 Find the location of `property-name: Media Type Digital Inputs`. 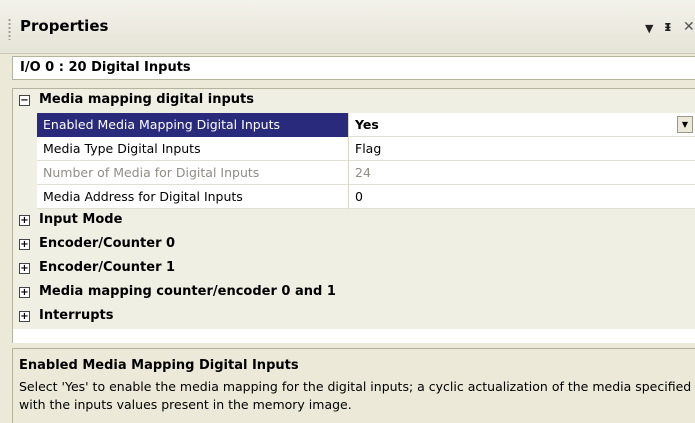

property-name: Media Type Digital Inputs is located at coordinates (193, 149).